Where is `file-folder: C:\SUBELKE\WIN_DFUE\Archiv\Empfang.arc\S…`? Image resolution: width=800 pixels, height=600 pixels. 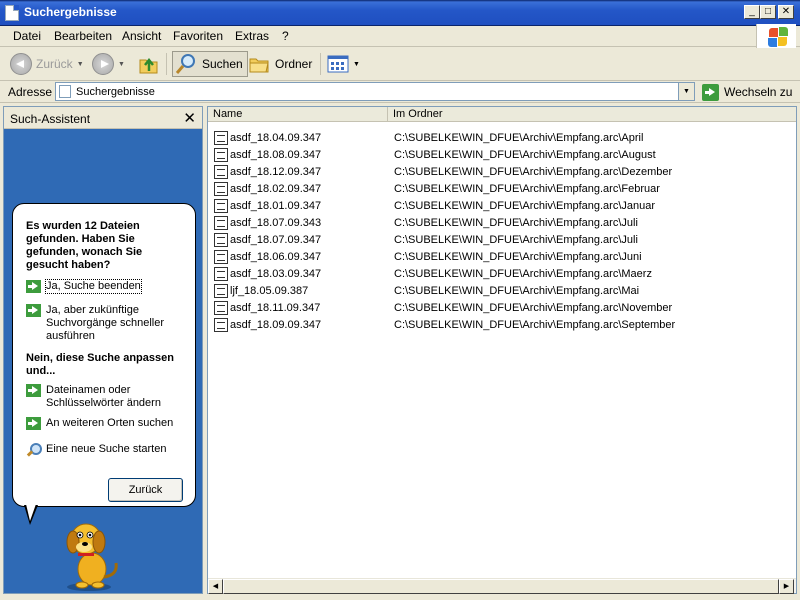
file-folder: C:\SUBELKE\WIN_DFUE\Archiv\Empfang.arc\S… is located at coordinates (535, 325).